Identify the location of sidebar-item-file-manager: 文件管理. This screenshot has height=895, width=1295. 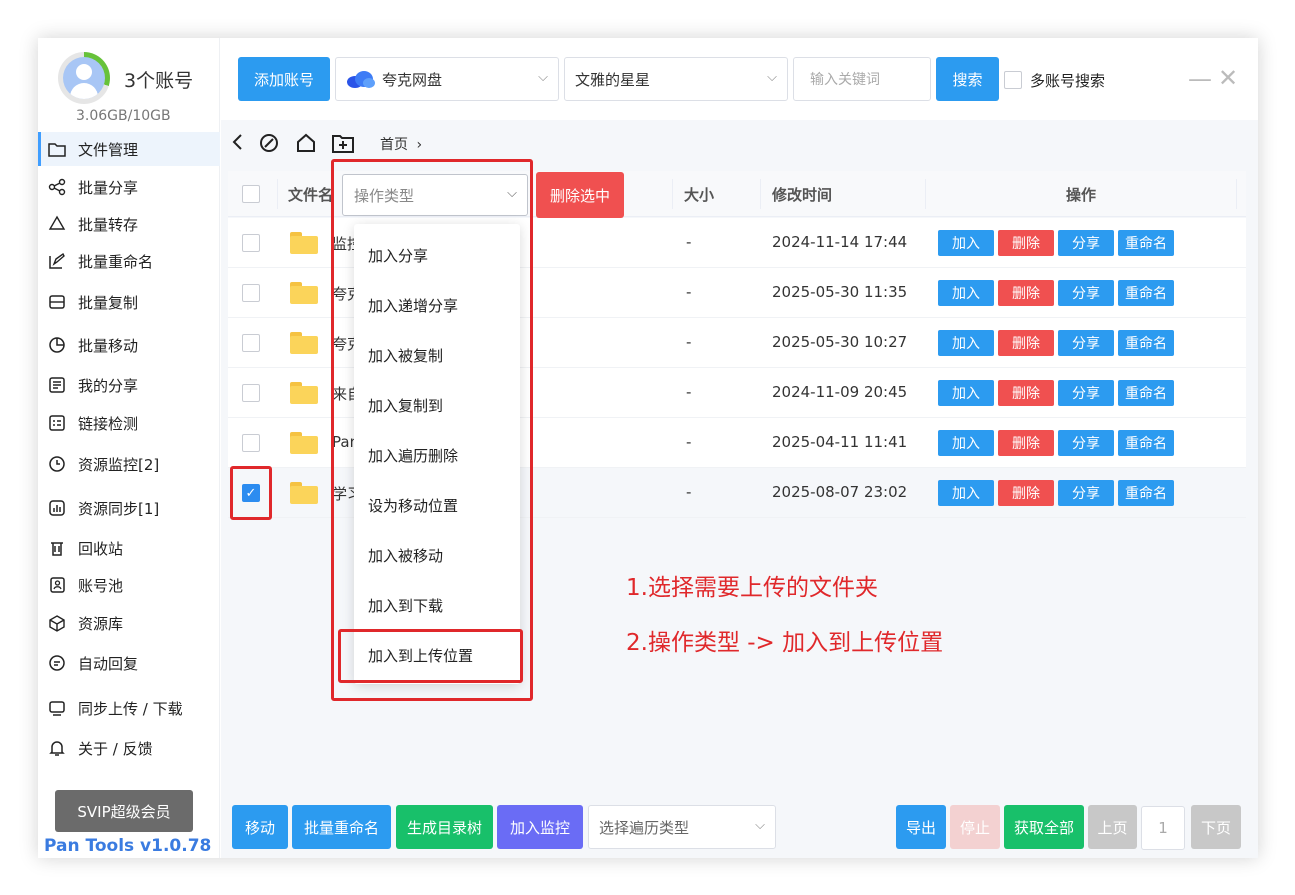
(129, 149).